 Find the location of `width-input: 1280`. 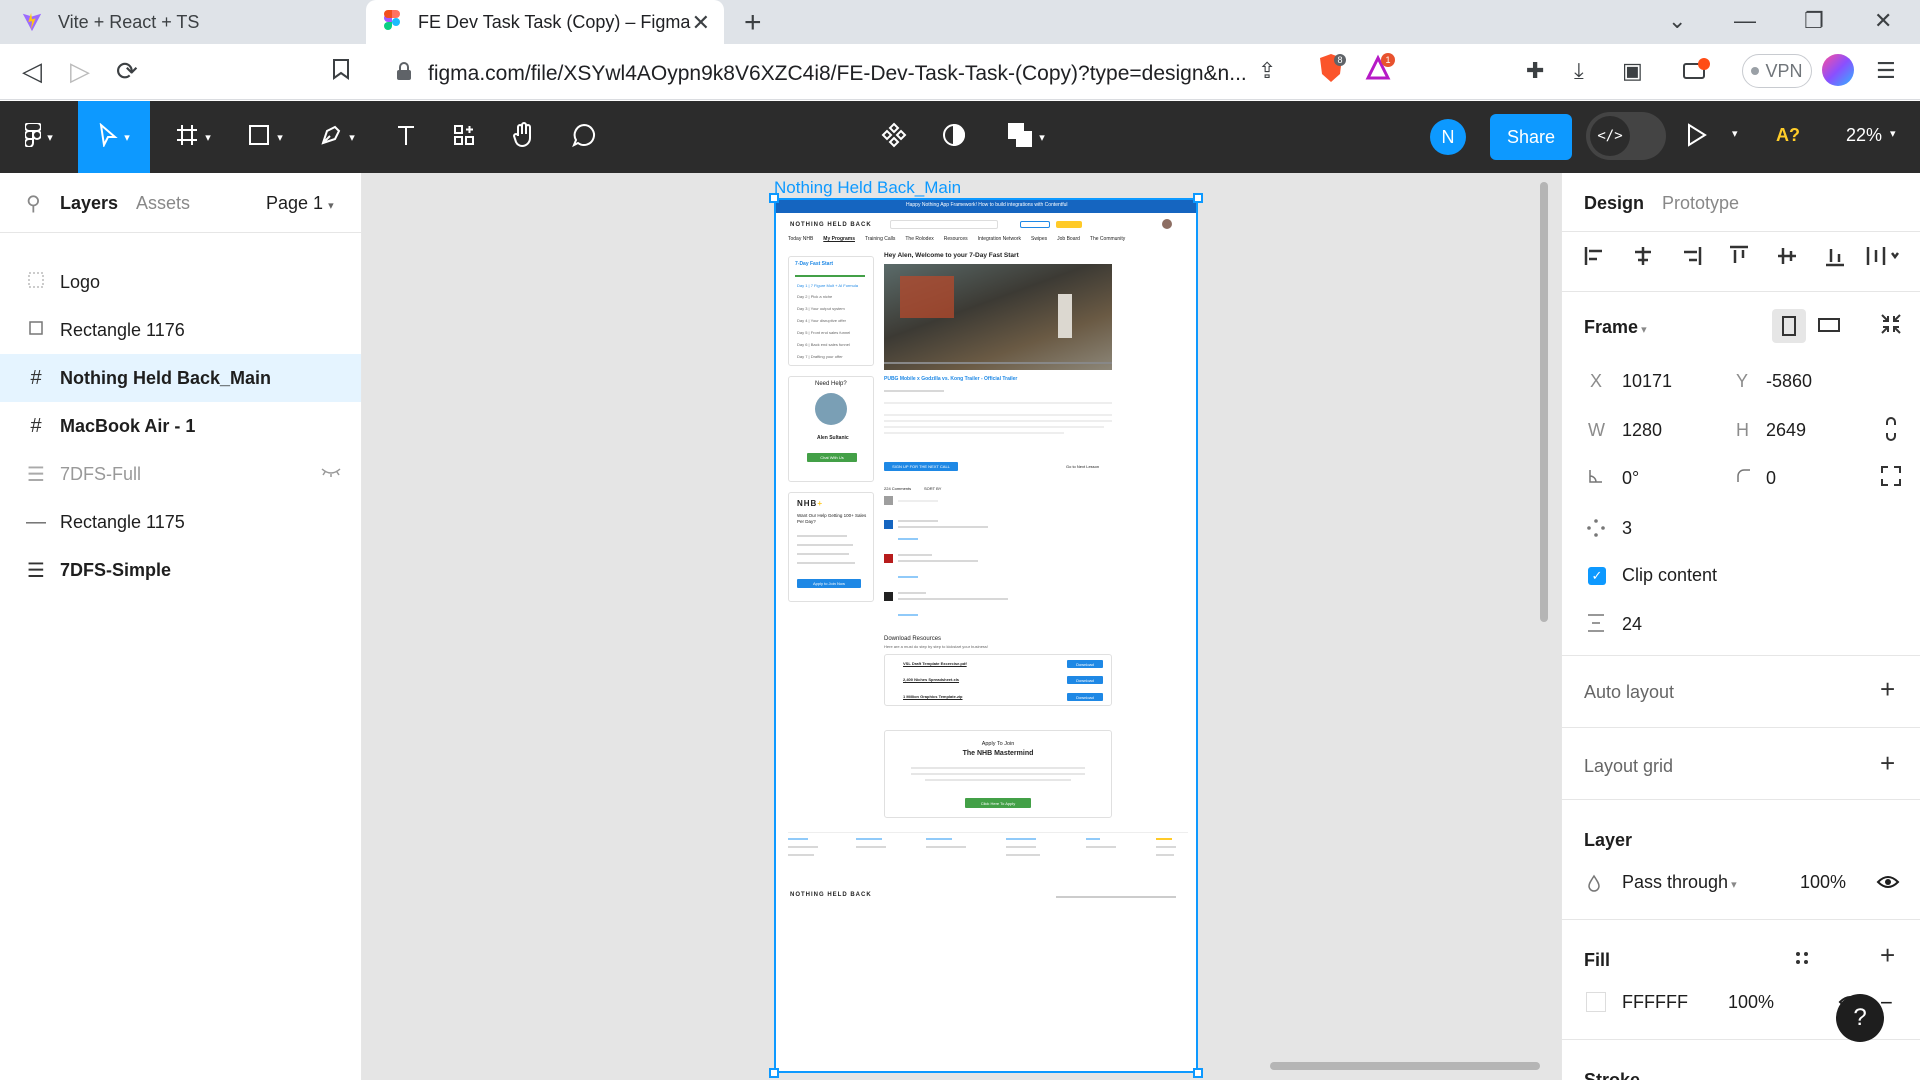

width-input: 1280 is located at coordinates (1642, 430).